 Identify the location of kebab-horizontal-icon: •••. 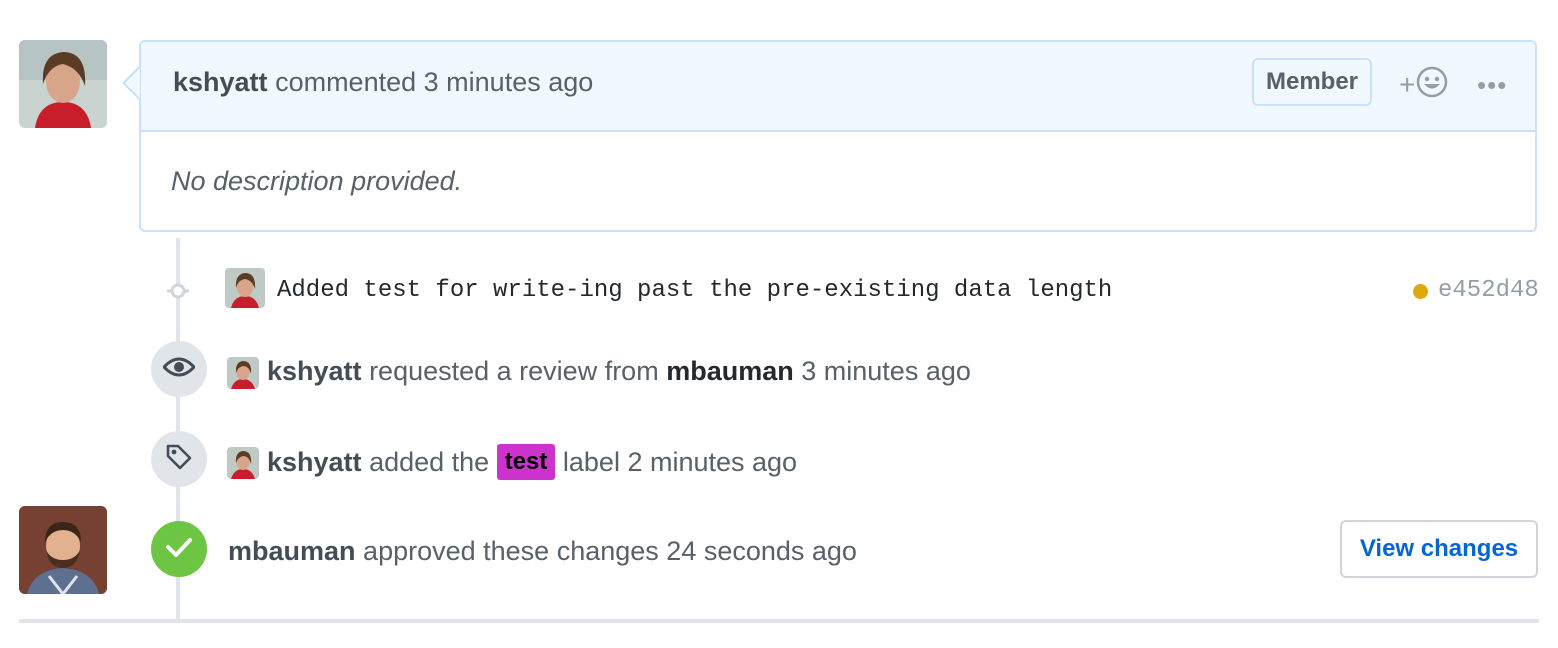
(1492, 85).